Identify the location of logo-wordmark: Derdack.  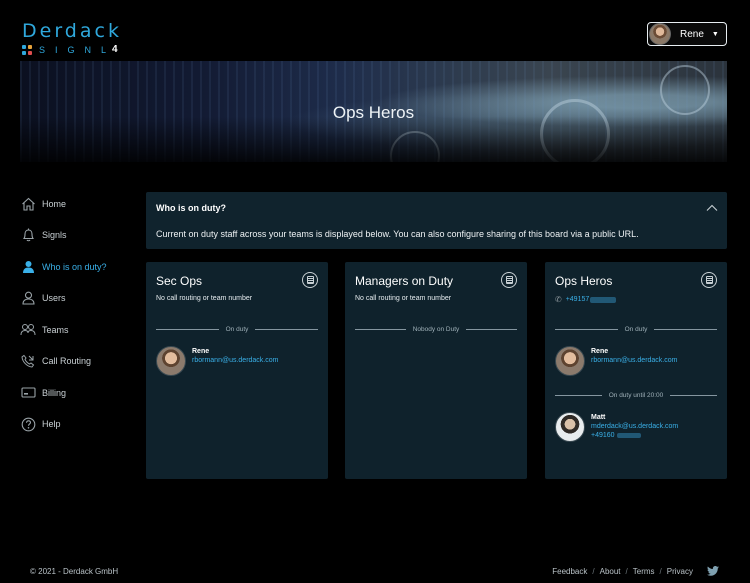
(72, 31).